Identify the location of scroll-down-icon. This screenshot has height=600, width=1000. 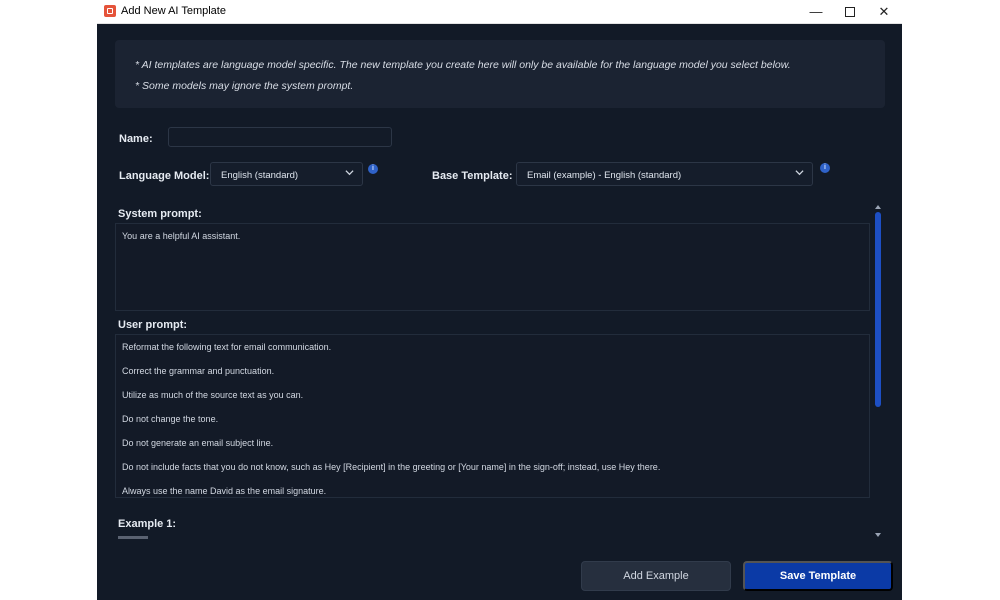
(878, 535).